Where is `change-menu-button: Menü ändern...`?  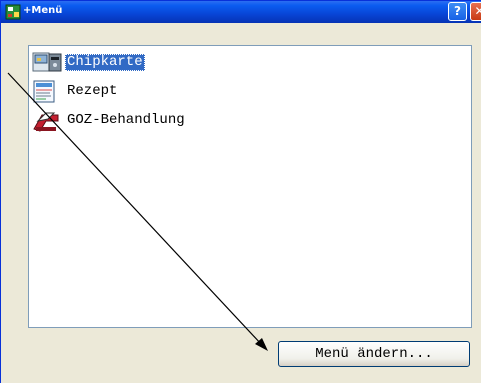 change-menu-button: Menü ändern... is located at coordinates (374, 354).